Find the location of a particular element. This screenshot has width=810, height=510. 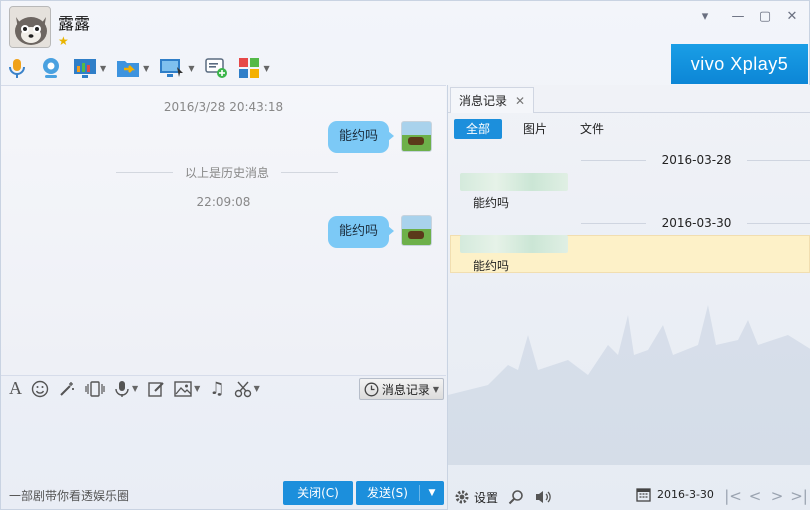

search-icon is located at coordinates (516, 497).